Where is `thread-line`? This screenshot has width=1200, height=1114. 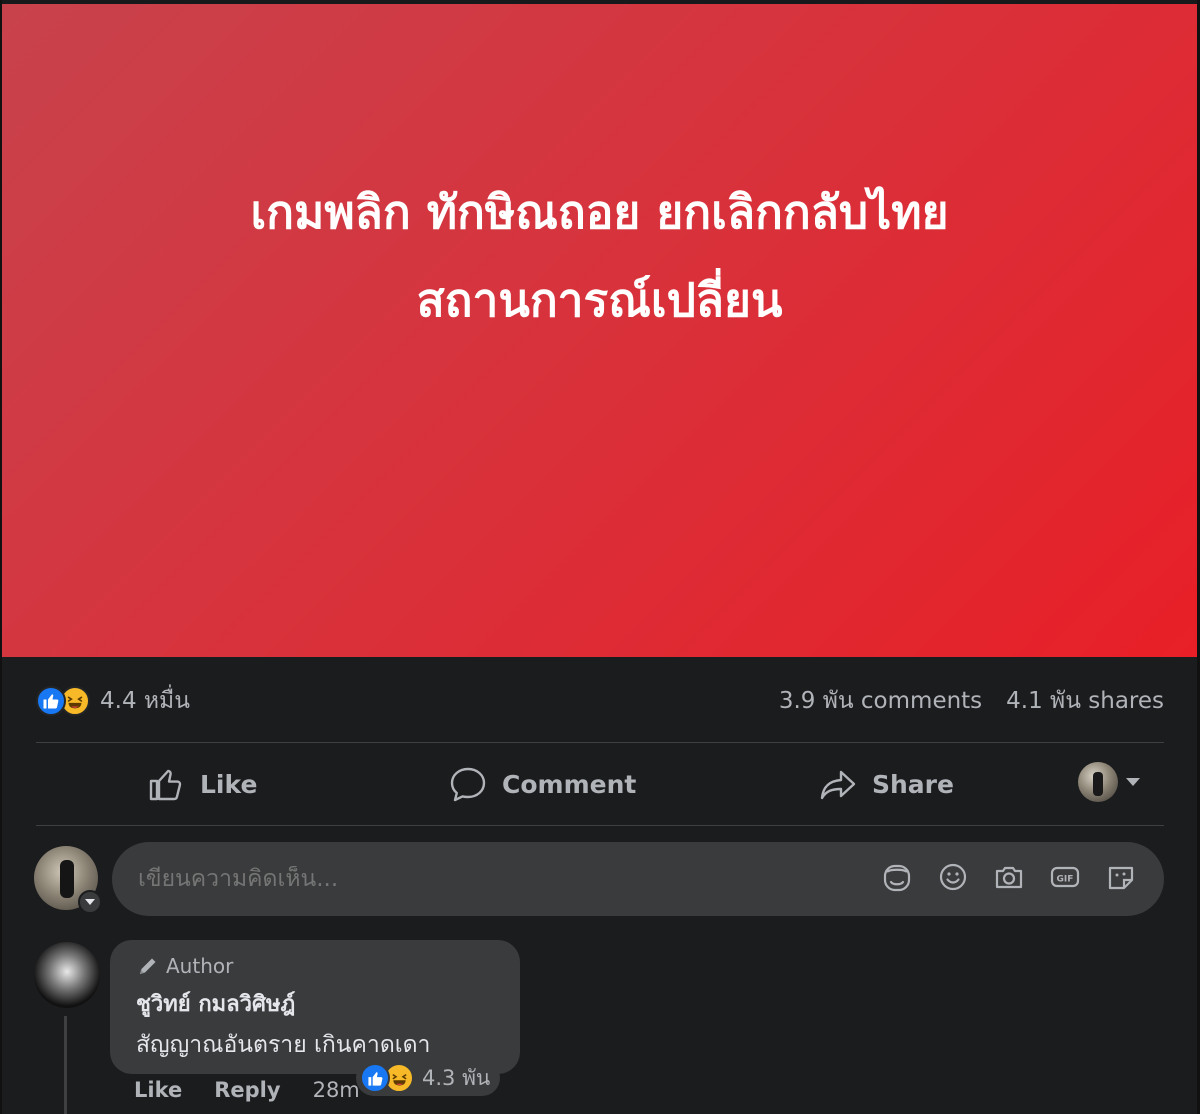 thread-line is located at coordinates (65, 1065).